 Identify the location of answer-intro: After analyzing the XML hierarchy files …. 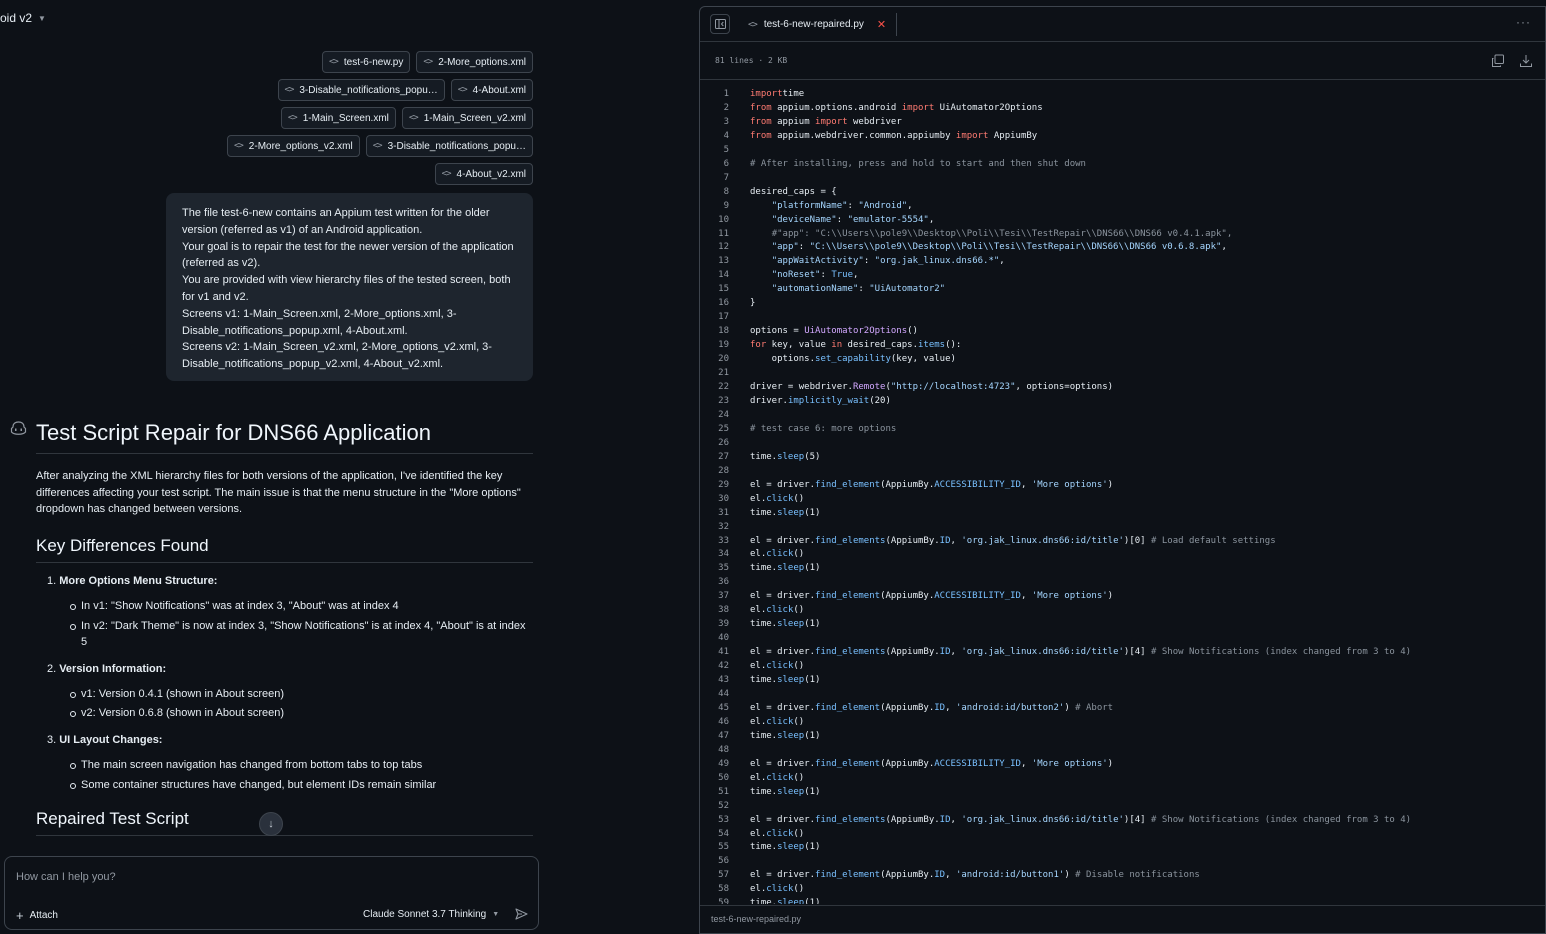
(278, 493).